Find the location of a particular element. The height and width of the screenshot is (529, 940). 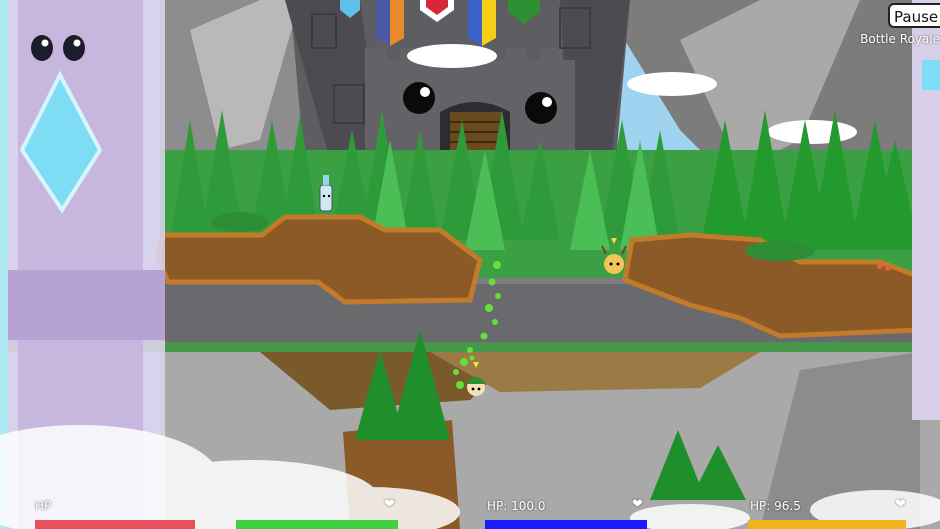

pause-button: Pause is located at coordinates (914, 15).